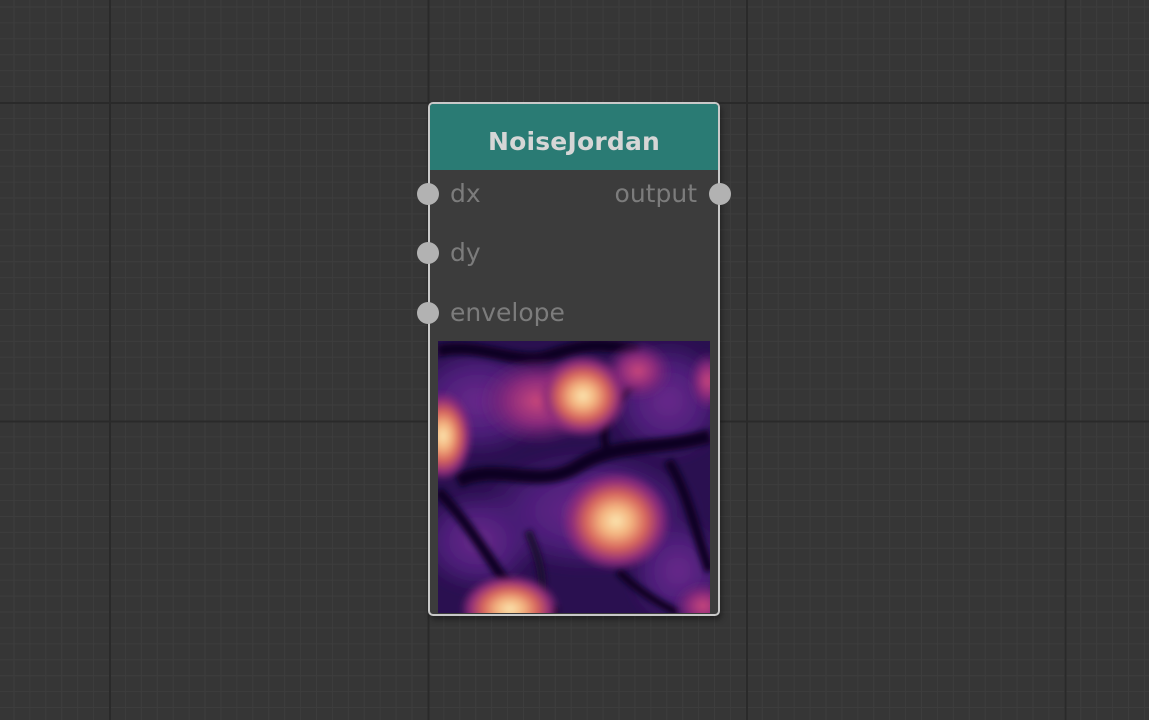 The width and height of the screenshot is (1149, 720). I want to click on port-row-dx: dx output, so click(574, 194).